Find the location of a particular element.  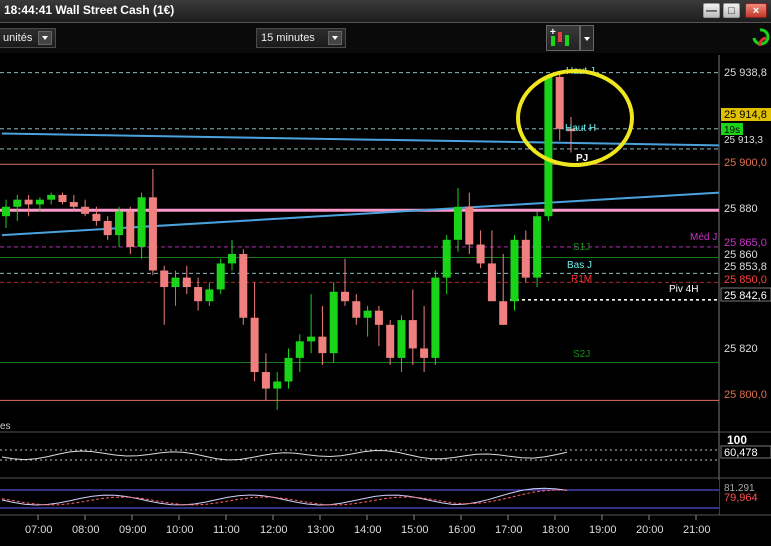

time-label: 21:00 is located at coordinates (697, 530).